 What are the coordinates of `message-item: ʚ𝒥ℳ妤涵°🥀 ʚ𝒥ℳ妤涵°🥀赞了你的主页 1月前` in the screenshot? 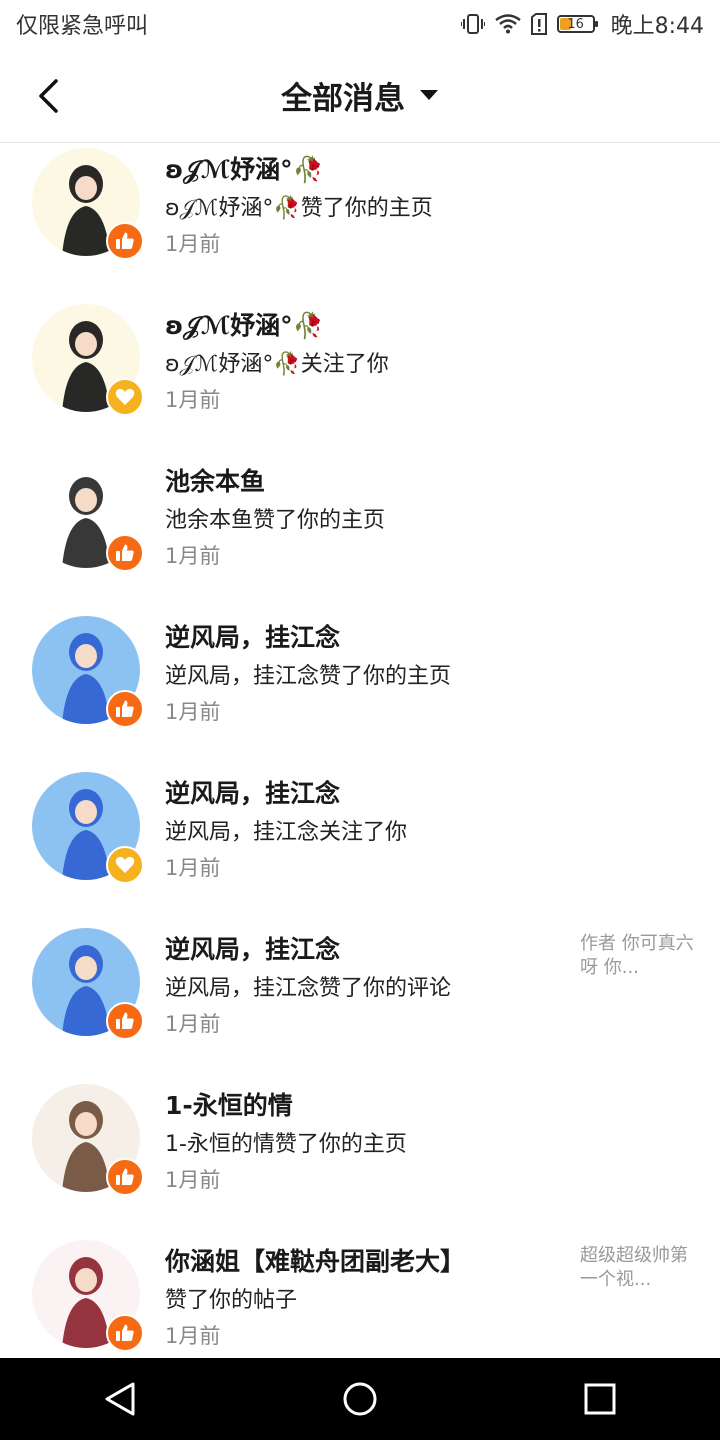 It's located at (360, 218).